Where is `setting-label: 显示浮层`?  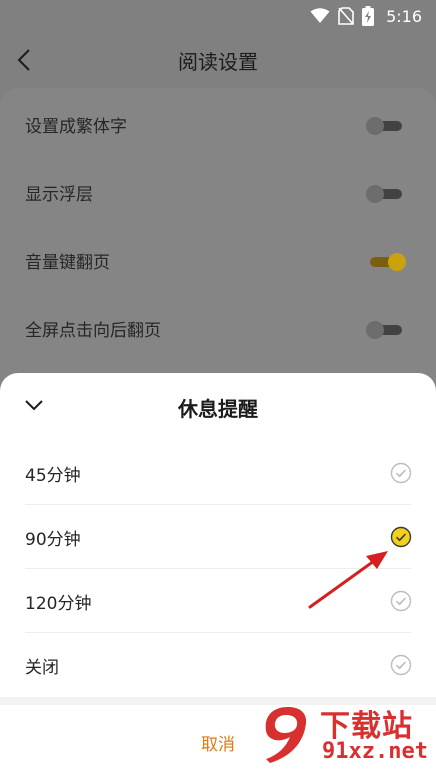 setting-label: 显示浮层 is located at coordinates (59, 195).